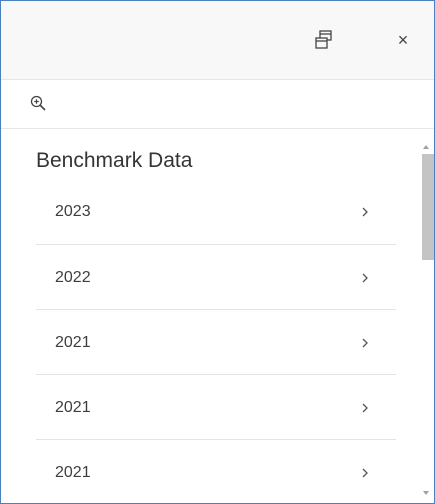 The width and height of the screenshot is (435, 504). What do you see at coordinates (216, 277) in the screenshot?
I see `list-item: 2022` at bounding box center [216, 277].